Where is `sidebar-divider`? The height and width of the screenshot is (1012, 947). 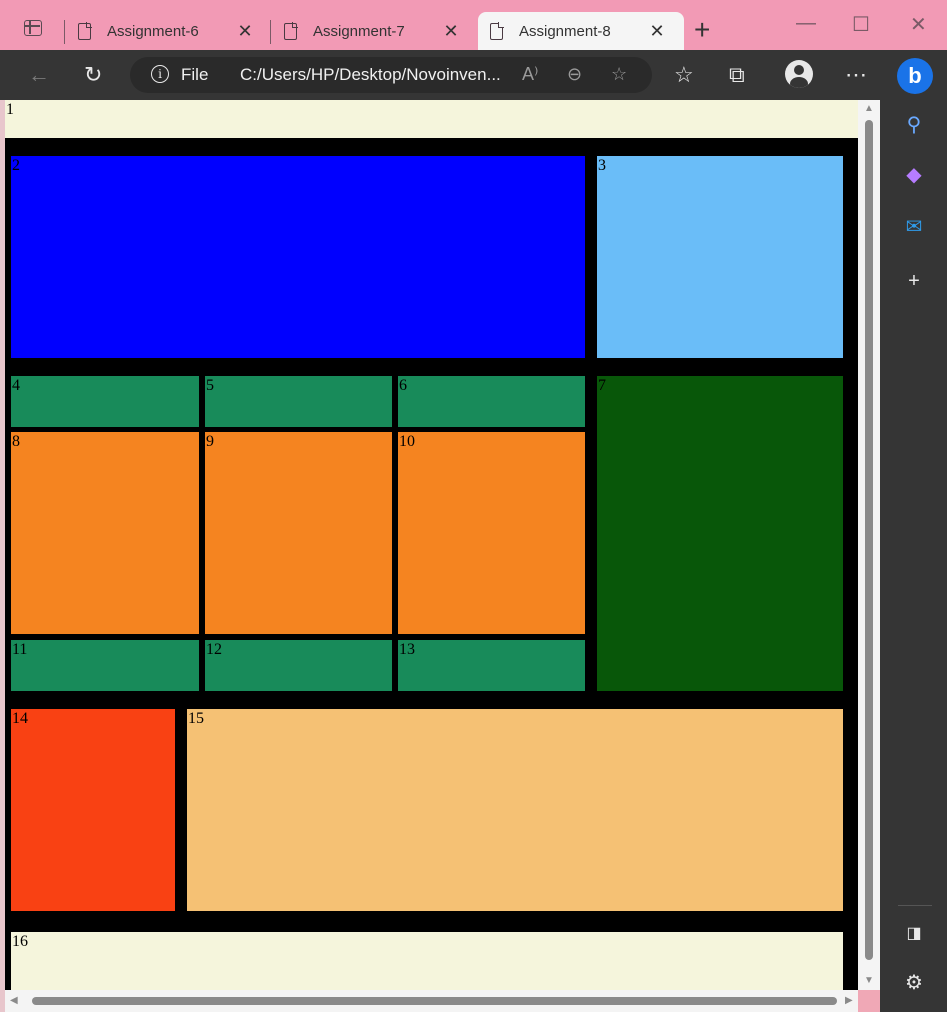 sidebar-divider is located at coordinates (915, 905).